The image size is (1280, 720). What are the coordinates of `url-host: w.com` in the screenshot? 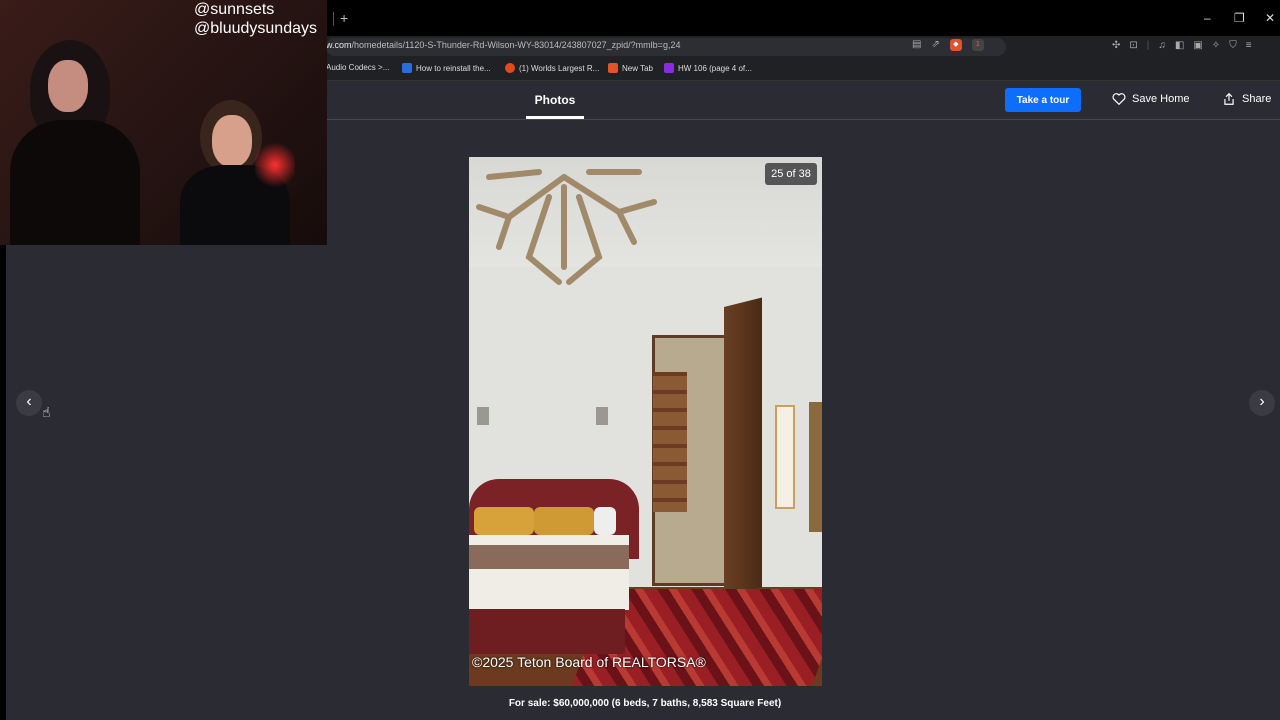 It's located at (339, 45).